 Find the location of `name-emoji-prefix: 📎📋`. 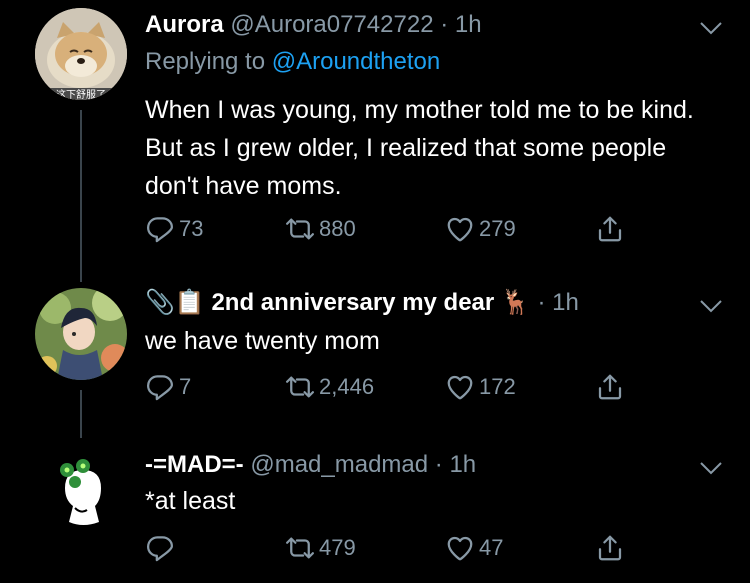

name-emoji-prefix: 📎📋 is located at coordinates (175, 302).